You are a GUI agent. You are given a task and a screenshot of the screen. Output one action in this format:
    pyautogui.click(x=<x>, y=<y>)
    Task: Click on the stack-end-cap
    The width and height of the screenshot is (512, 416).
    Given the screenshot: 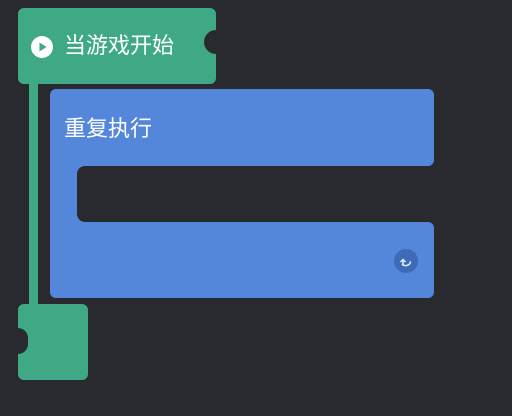 What is the action you would take?
    pyautogui.click(x=53, y=342)
    